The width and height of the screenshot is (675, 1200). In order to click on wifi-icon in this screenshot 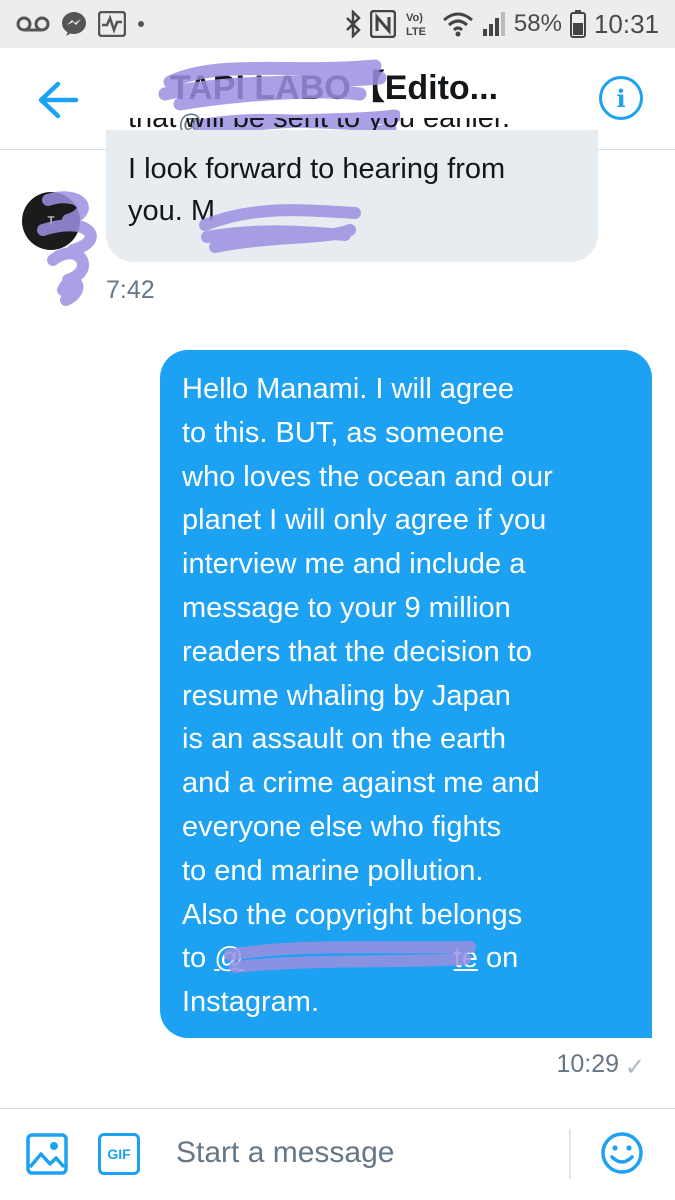, I will do `click(458, 24)`.